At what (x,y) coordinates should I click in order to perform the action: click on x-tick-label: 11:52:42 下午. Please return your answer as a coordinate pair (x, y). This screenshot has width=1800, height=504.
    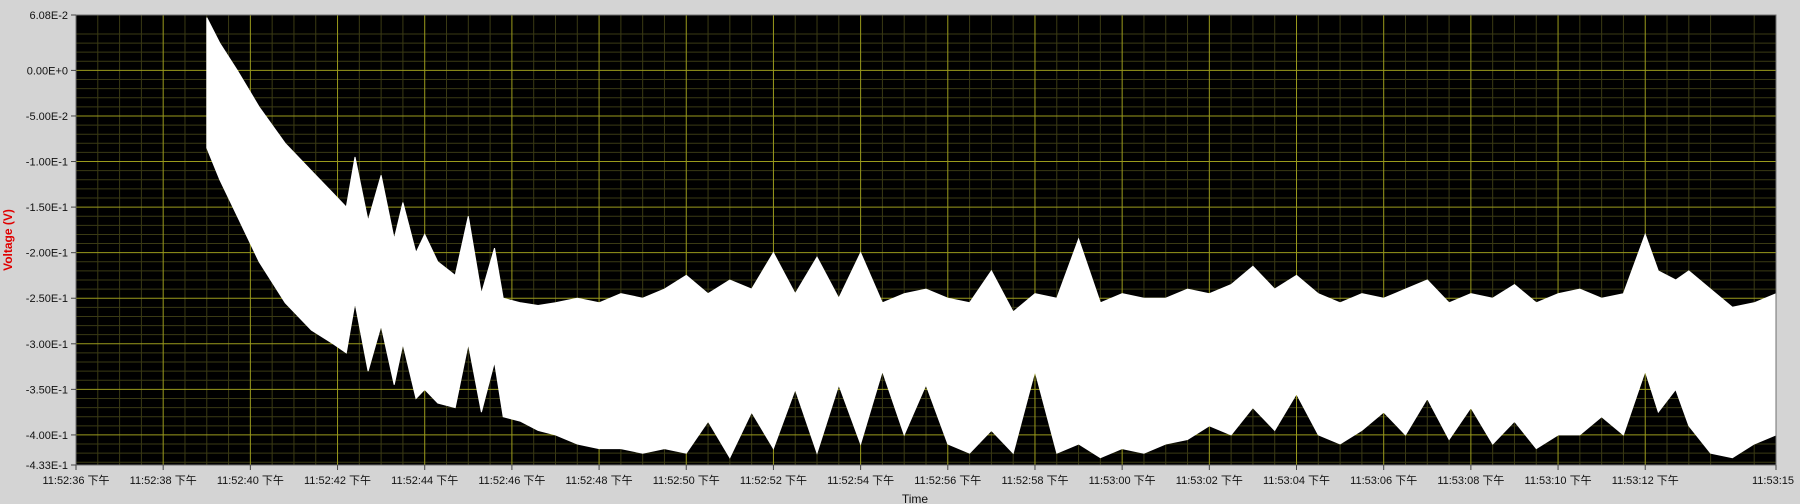
    Looking at the image, I should click on (337, 480).